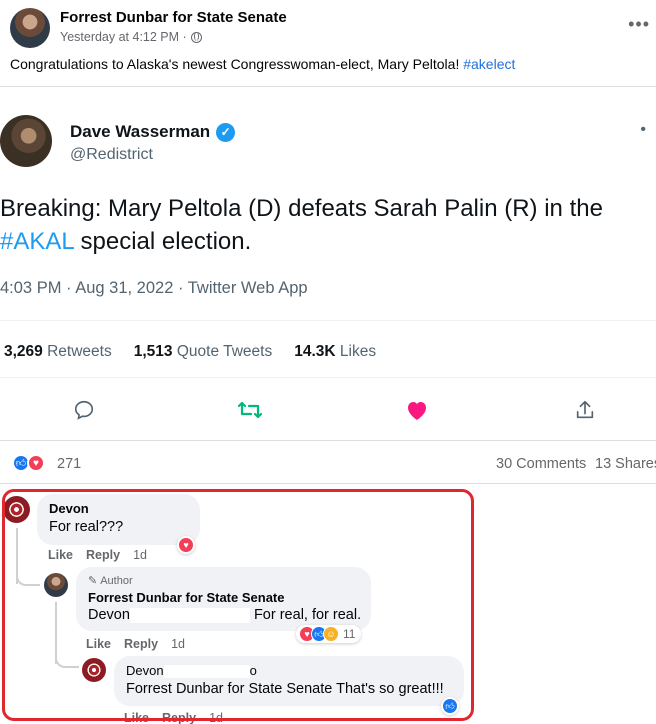  I want to click on retweets-count: 3,269, so click(23, 351).